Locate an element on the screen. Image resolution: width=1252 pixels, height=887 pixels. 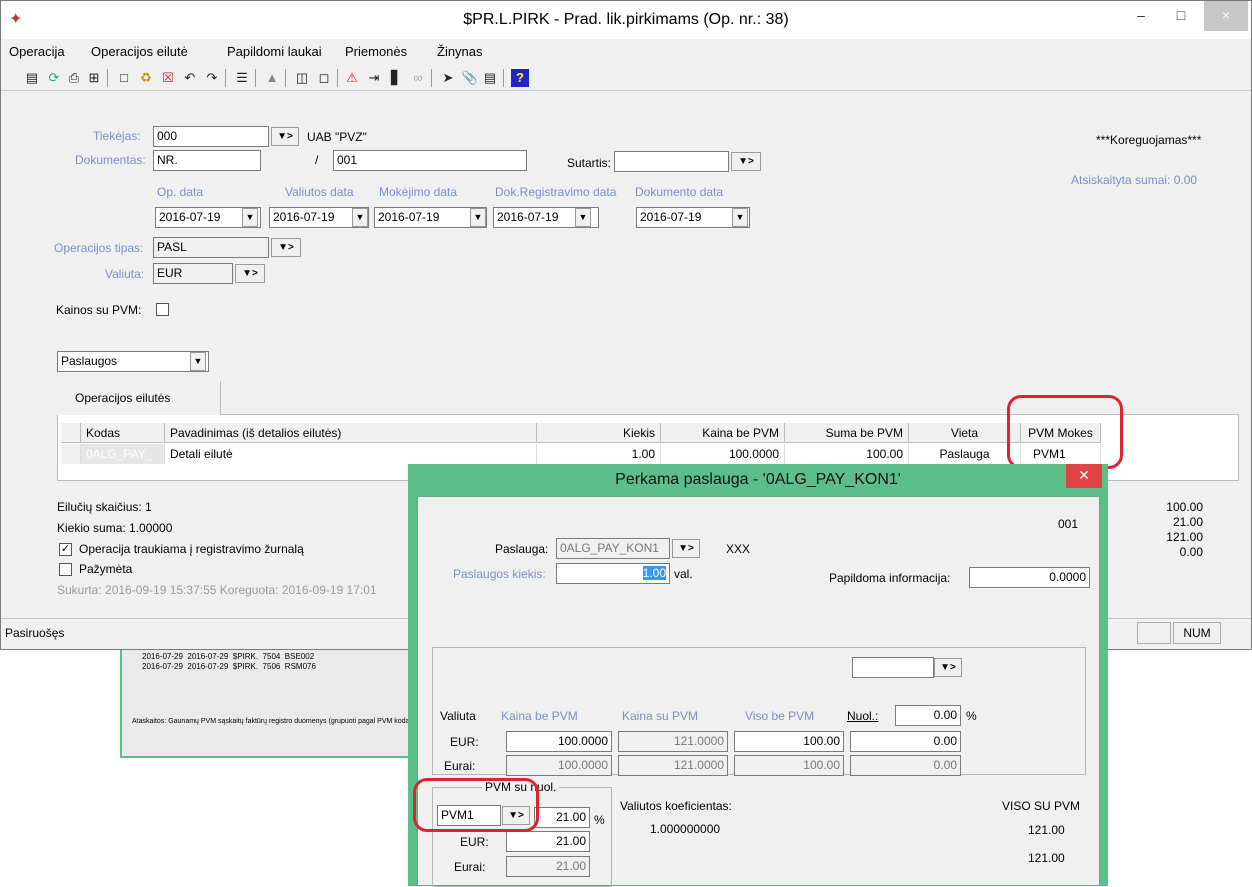
eurai-viso-be-input: 100.00 is located at coordinates (789, 765).